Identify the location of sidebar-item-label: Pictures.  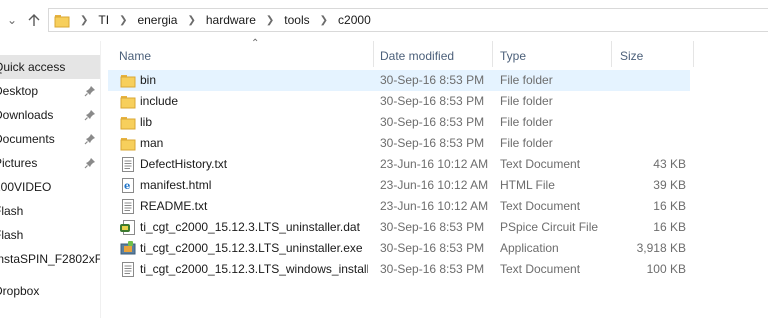
(19, 163).